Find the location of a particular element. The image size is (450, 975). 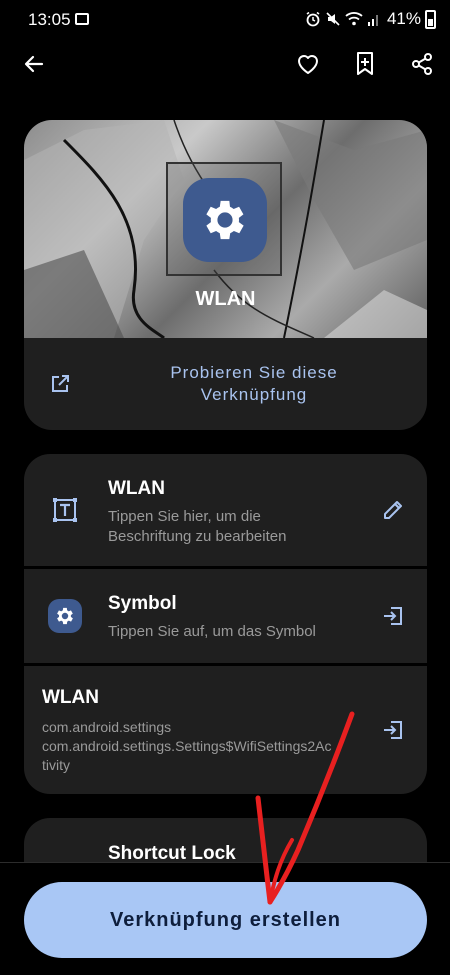

back-arrow-icon is located at coordinates (34, 64).